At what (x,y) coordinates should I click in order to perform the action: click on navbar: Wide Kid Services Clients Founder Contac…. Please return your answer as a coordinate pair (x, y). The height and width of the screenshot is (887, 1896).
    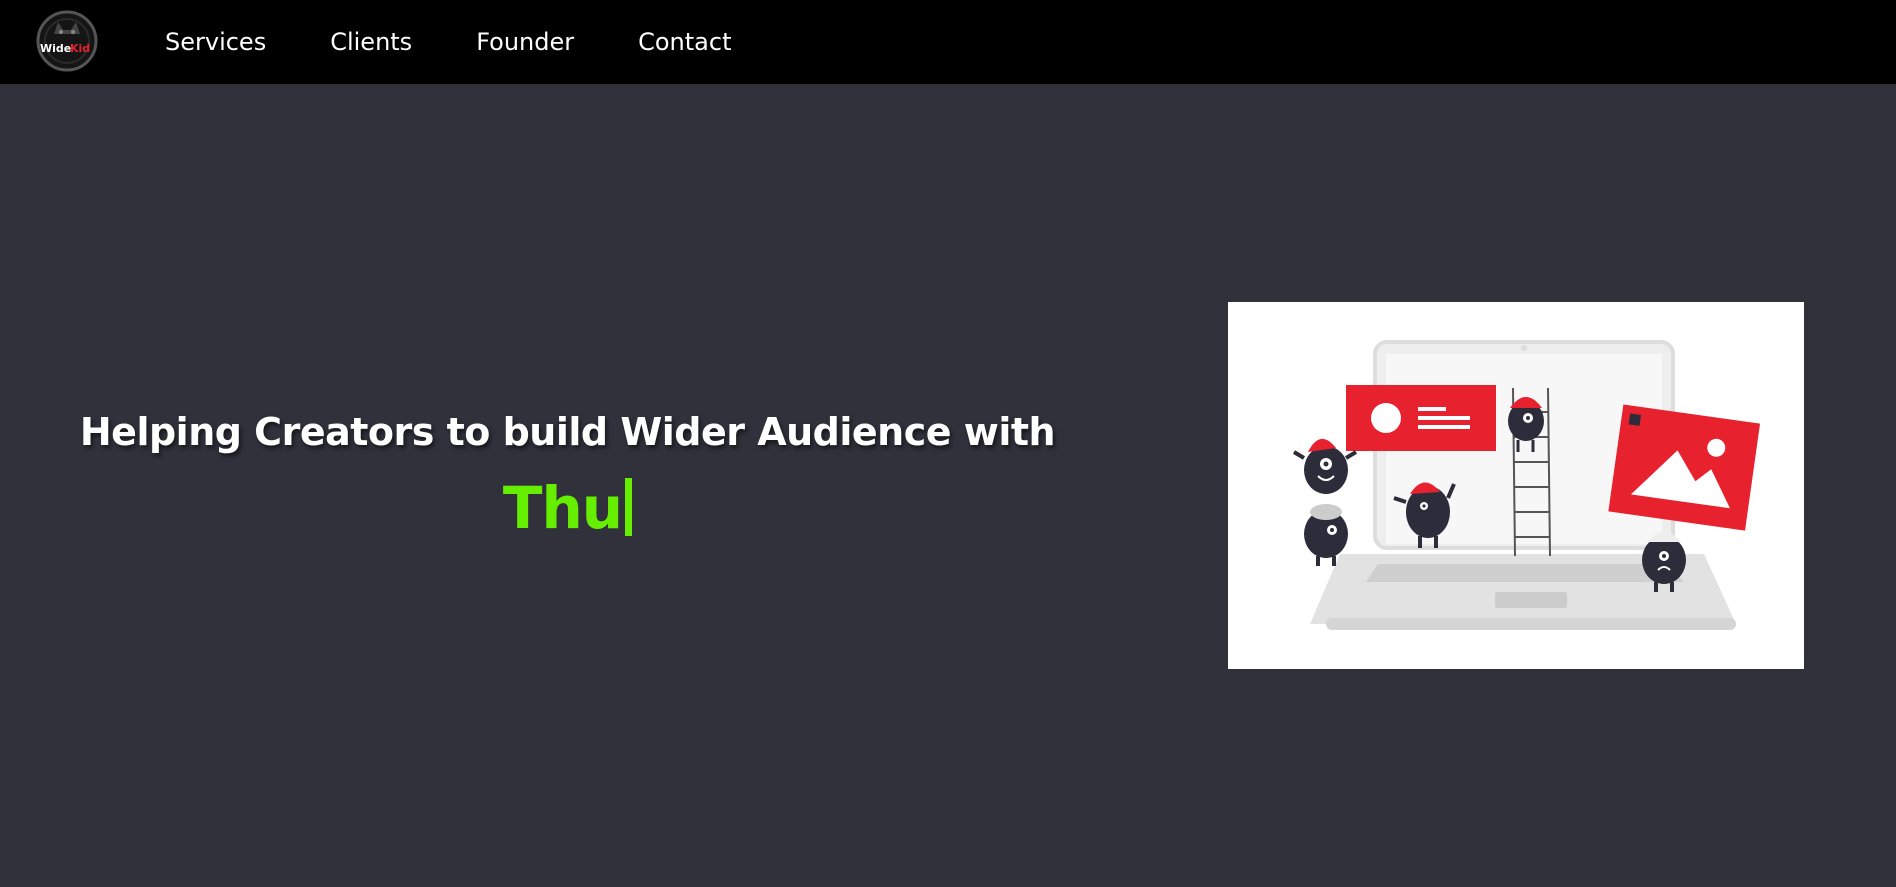
    Looking at the image, I should click on (948, 42).